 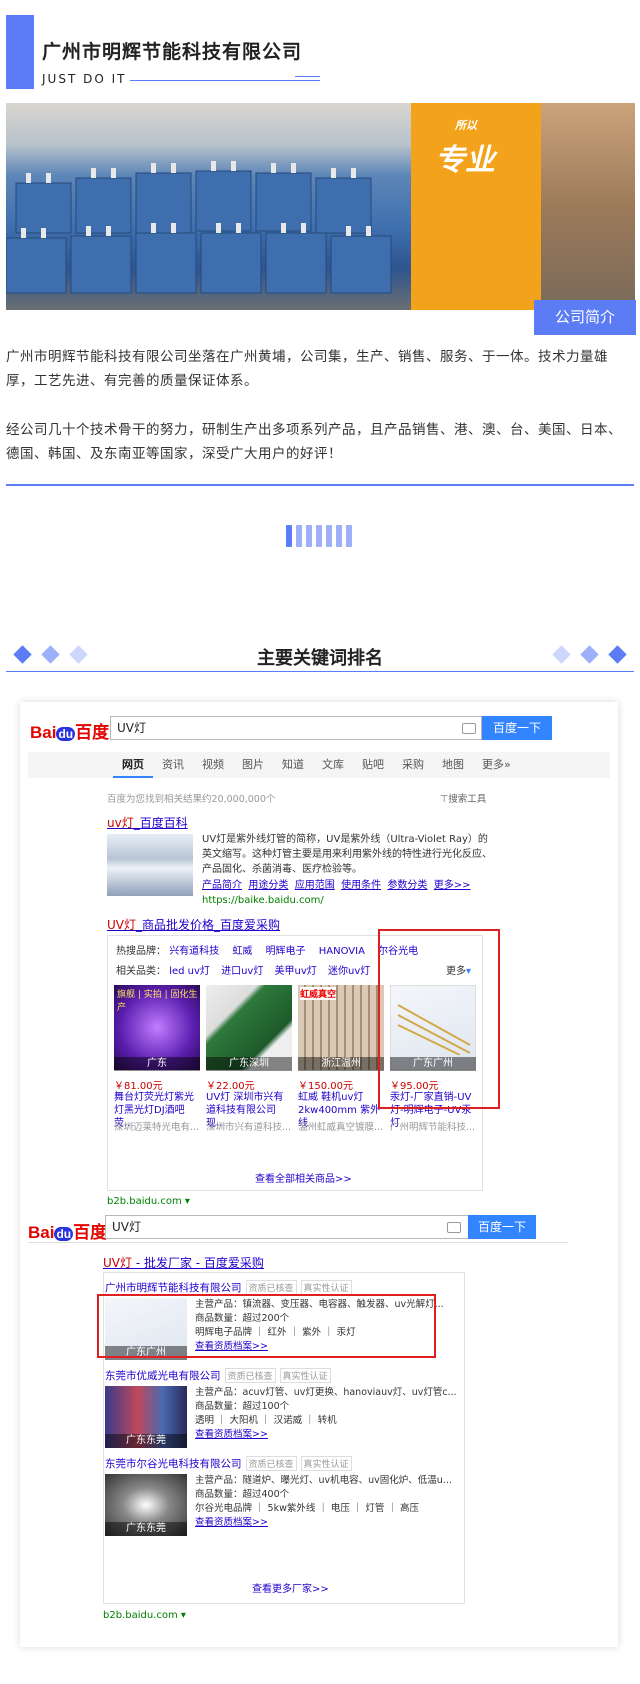 I want to click on banner-text-big-1: 专注, so click(x=465, y=85).